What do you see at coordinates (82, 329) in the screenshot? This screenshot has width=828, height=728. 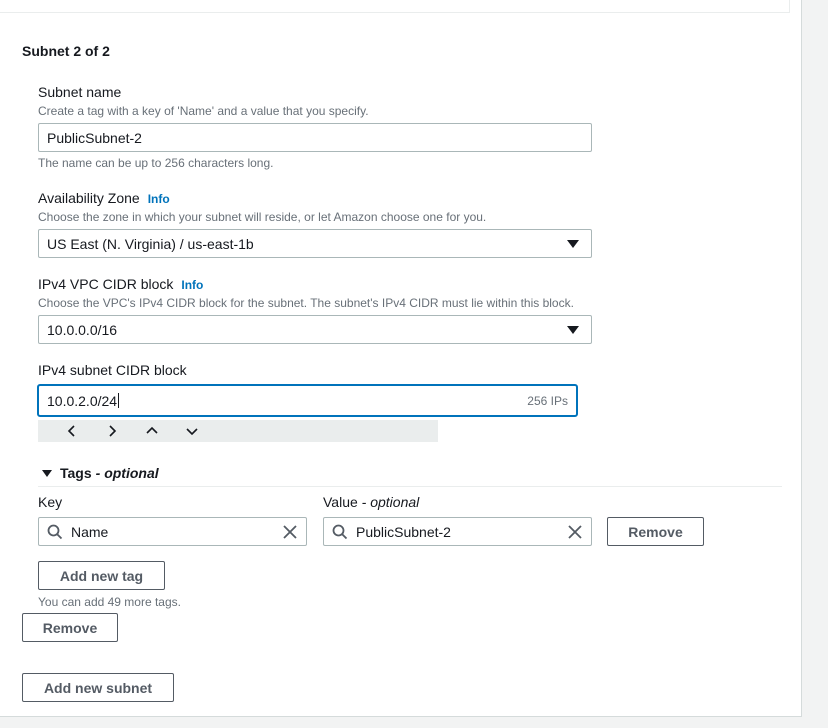 I see `vpc-cidr-selected: 10.0.0.0/16` at bounding box center [82, 329].